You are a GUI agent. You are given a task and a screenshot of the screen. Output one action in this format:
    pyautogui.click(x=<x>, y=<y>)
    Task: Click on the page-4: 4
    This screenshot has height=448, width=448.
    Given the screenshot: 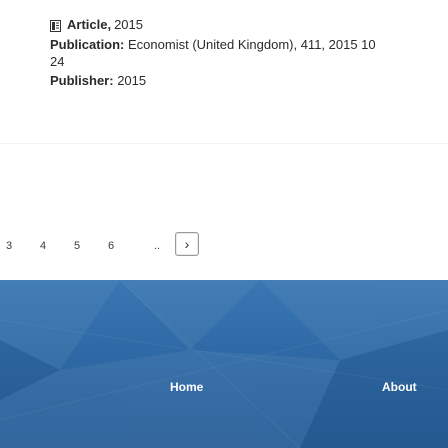 What is the action you would take?
    pyautogui.click(x=43, y=246)
    